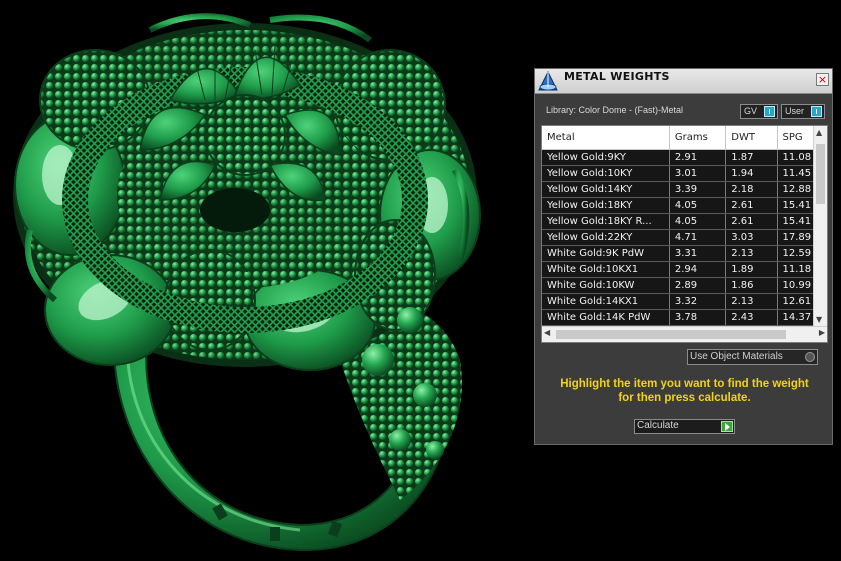 The width and height of the screenshot is (841, 561). I want to click on table-header-row: Metal Grams DWT SPG, so click(684, 138).